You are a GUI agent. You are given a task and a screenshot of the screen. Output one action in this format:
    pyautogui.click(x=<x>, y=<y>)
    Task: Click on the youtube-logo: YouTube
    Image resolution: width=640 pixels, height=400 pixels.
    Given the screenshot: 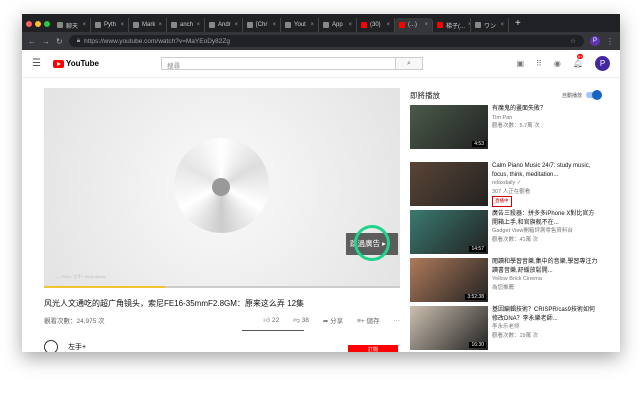 What is the action you would take?
    pyautogui.click(x=75, y=63)
    